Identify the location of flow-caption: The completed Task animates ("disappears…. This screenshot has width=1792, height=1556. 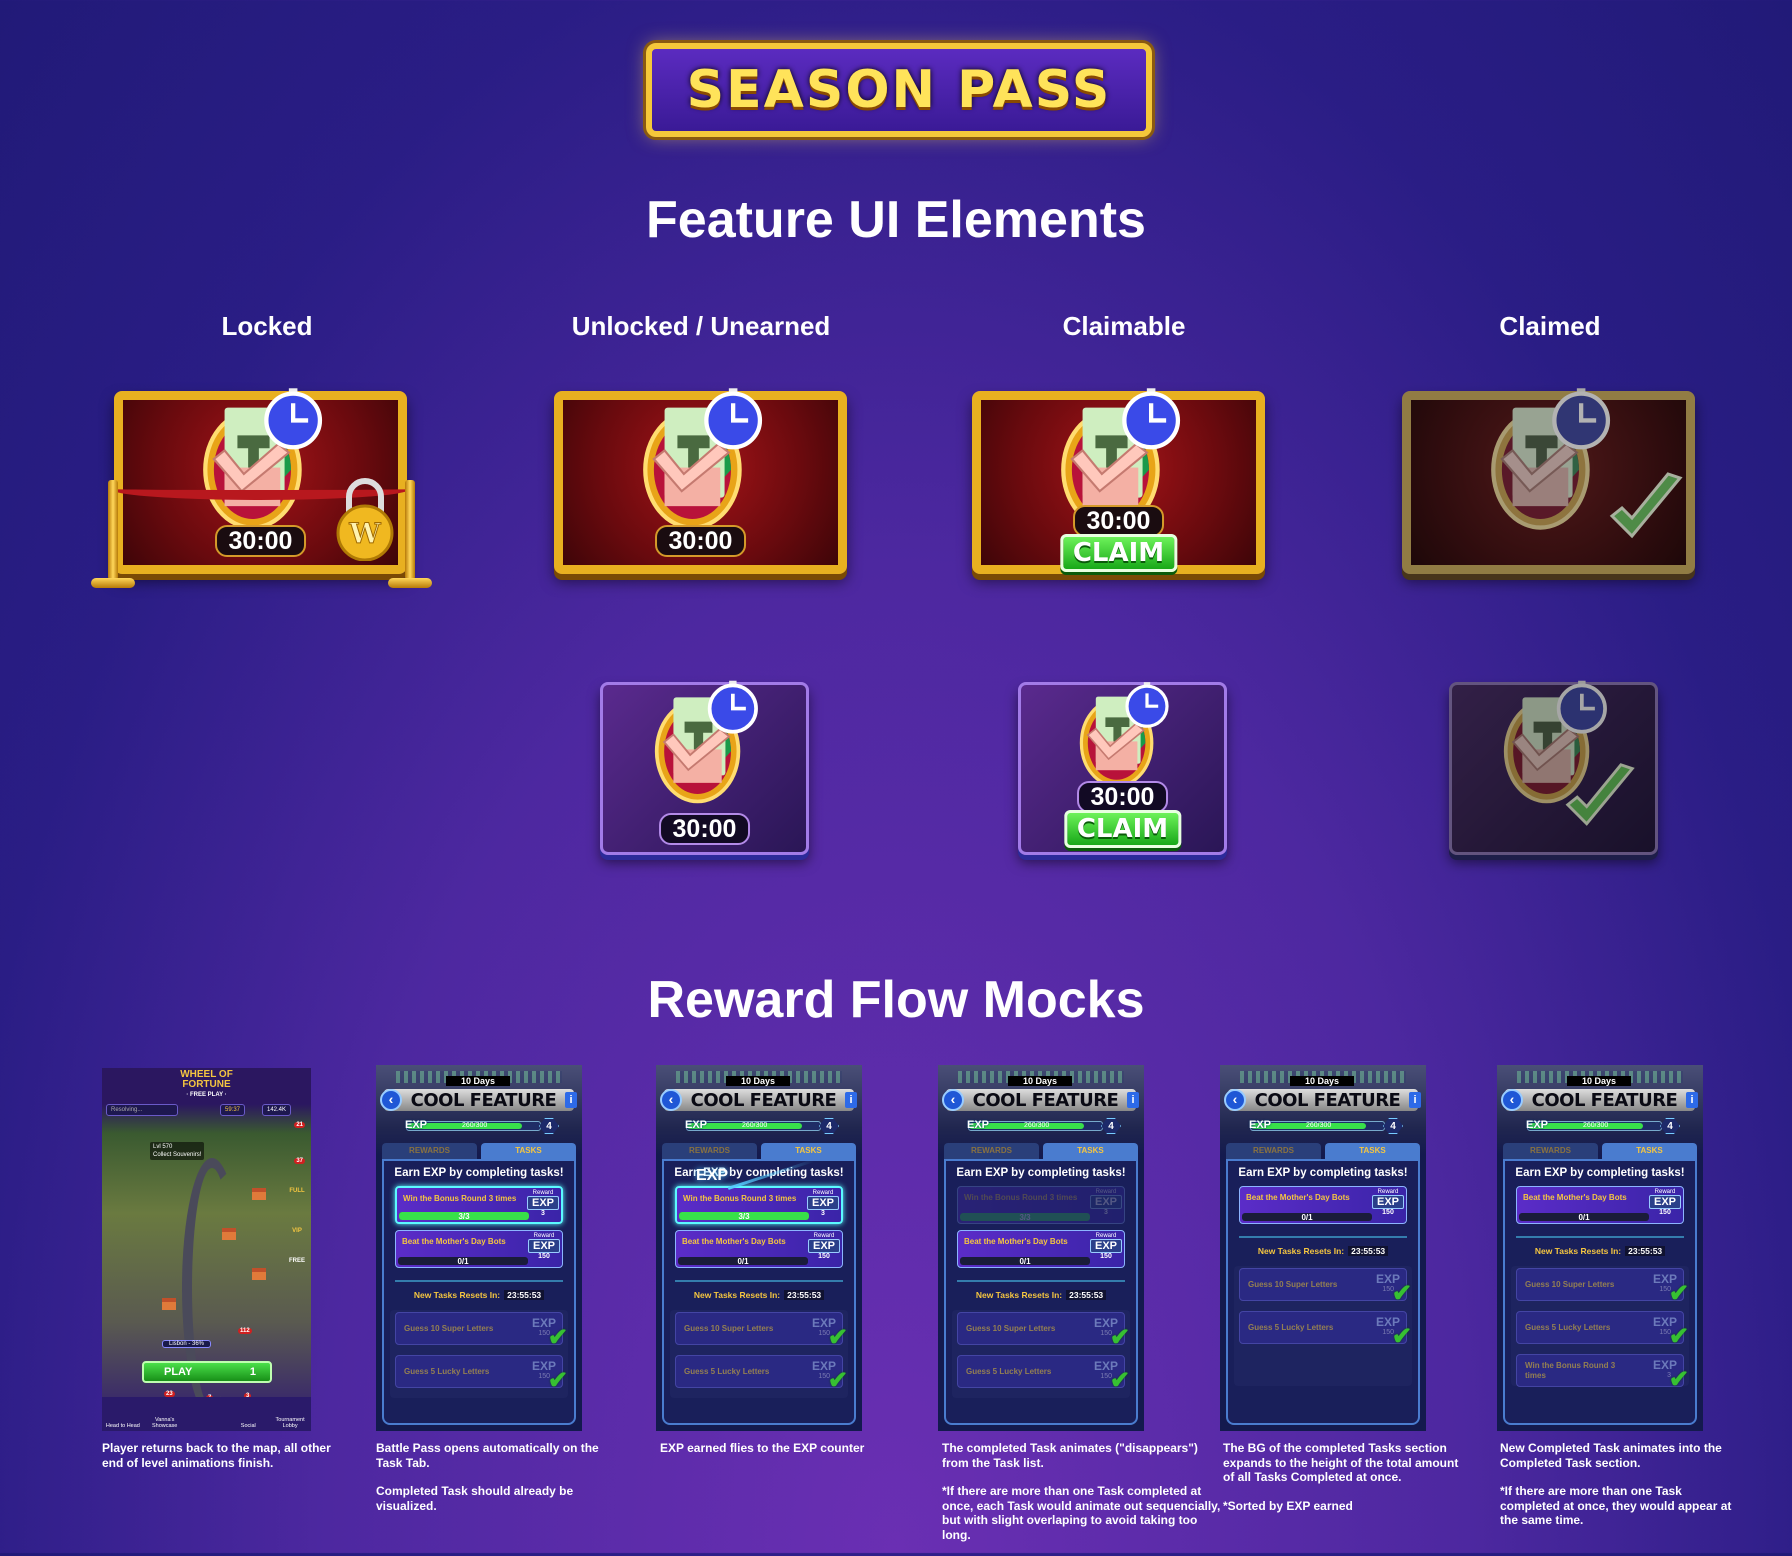
(1081, 1491).